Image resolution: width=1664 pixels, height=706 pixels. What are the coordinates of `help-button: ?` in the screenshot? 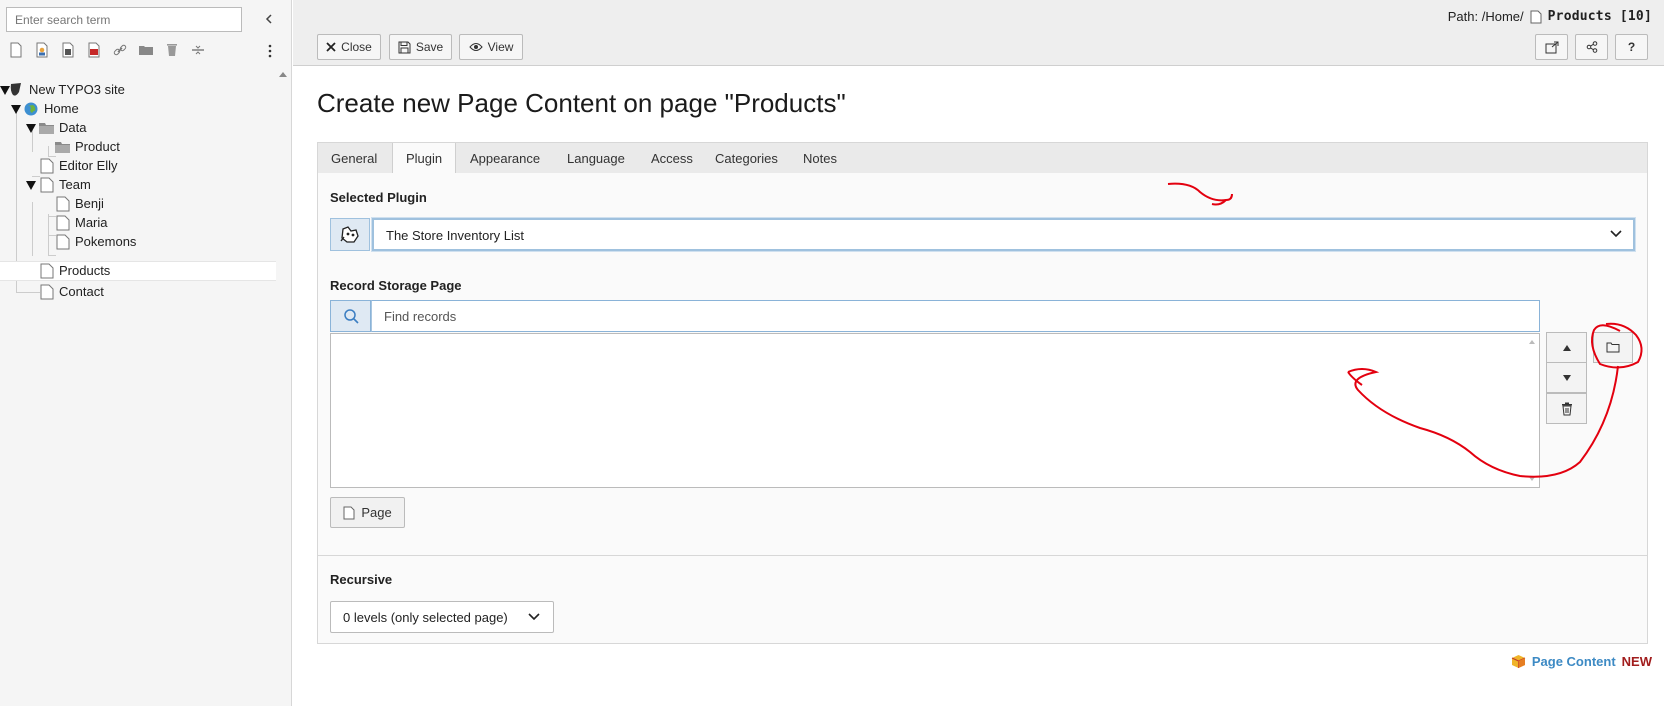 It's located at (1631, 47).